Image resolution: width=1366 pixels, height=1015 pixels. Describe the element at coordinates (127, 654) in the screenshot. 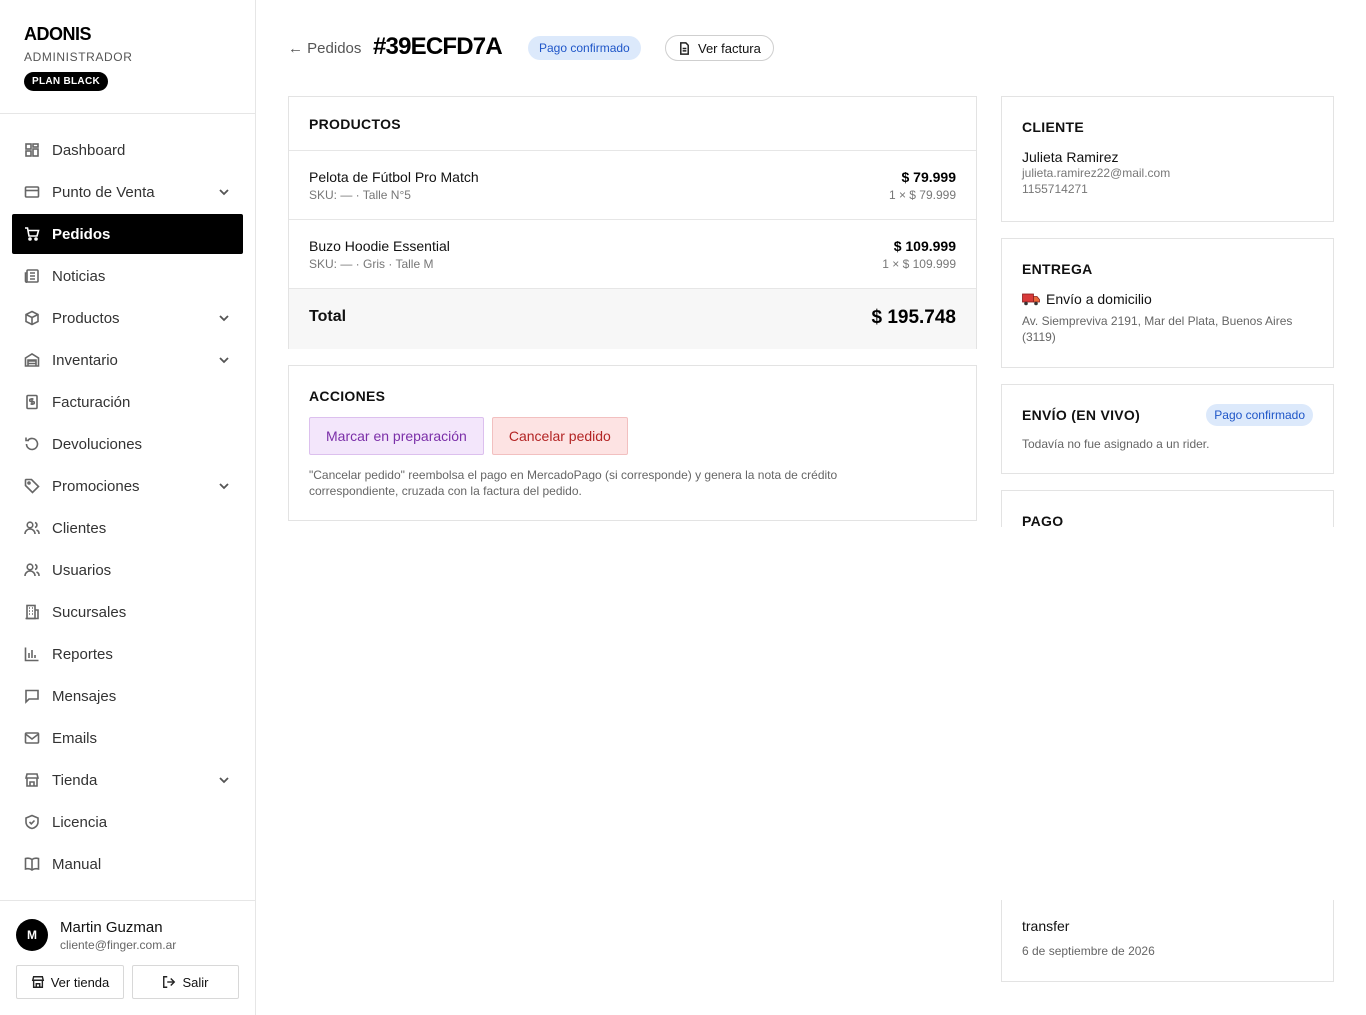

I see `sidebar-item-reportes: Reportes` at that location.